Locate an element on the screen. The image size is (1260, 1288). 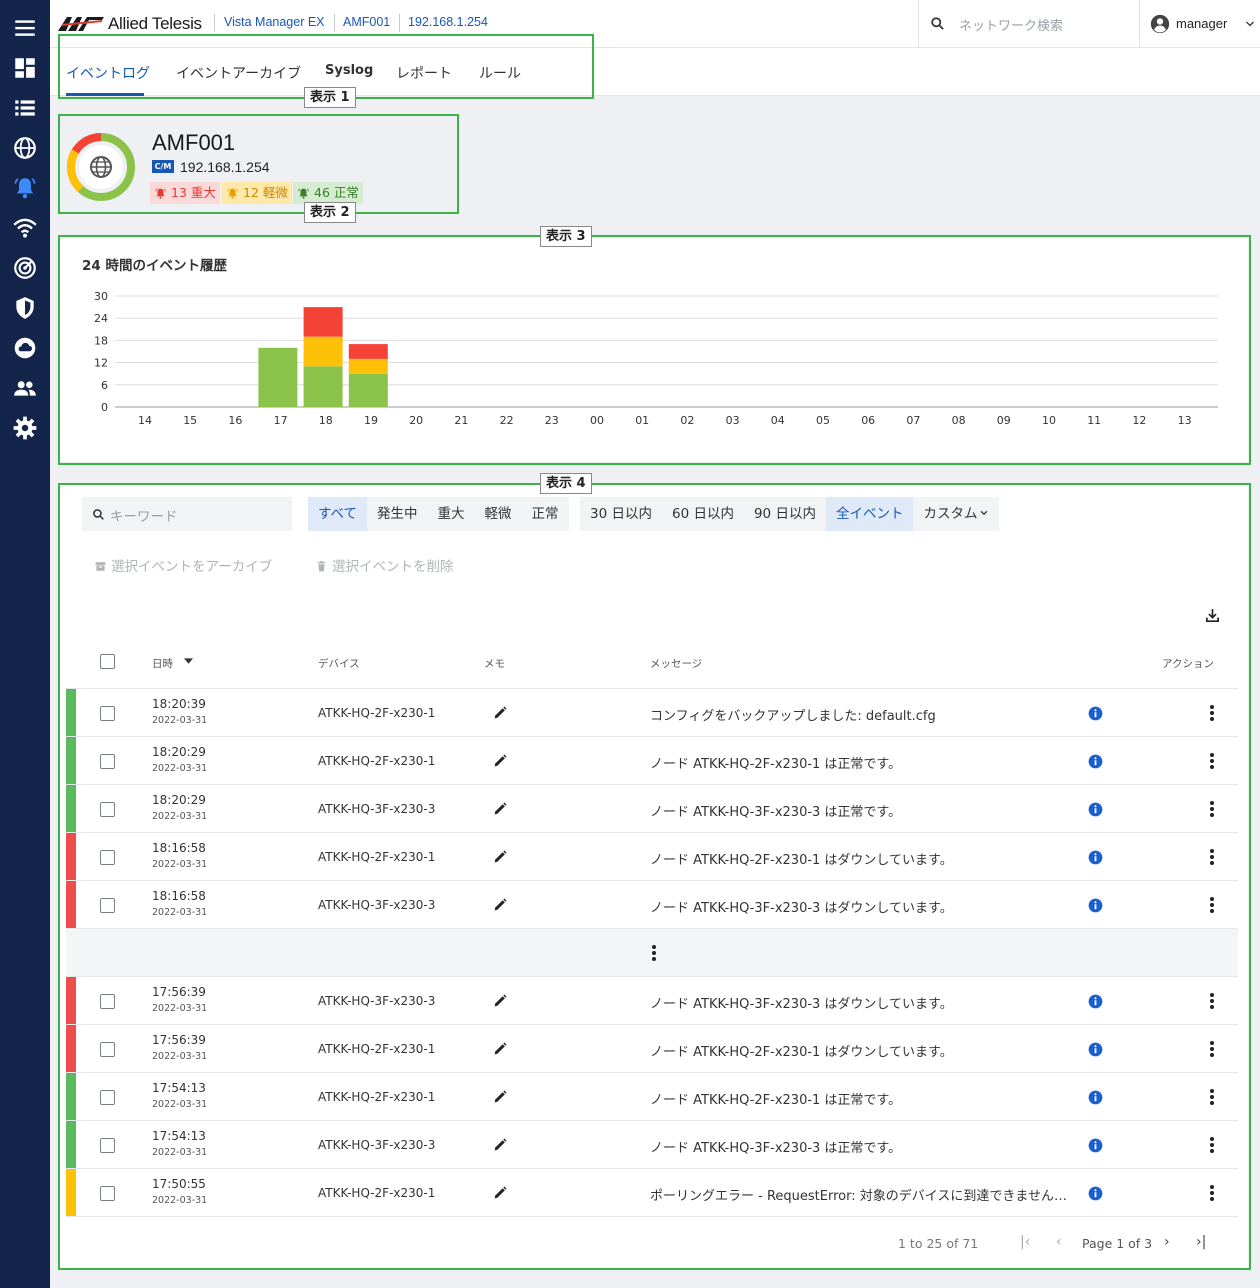
callout-4: 表示 4 is located at coordinates (566, 483).